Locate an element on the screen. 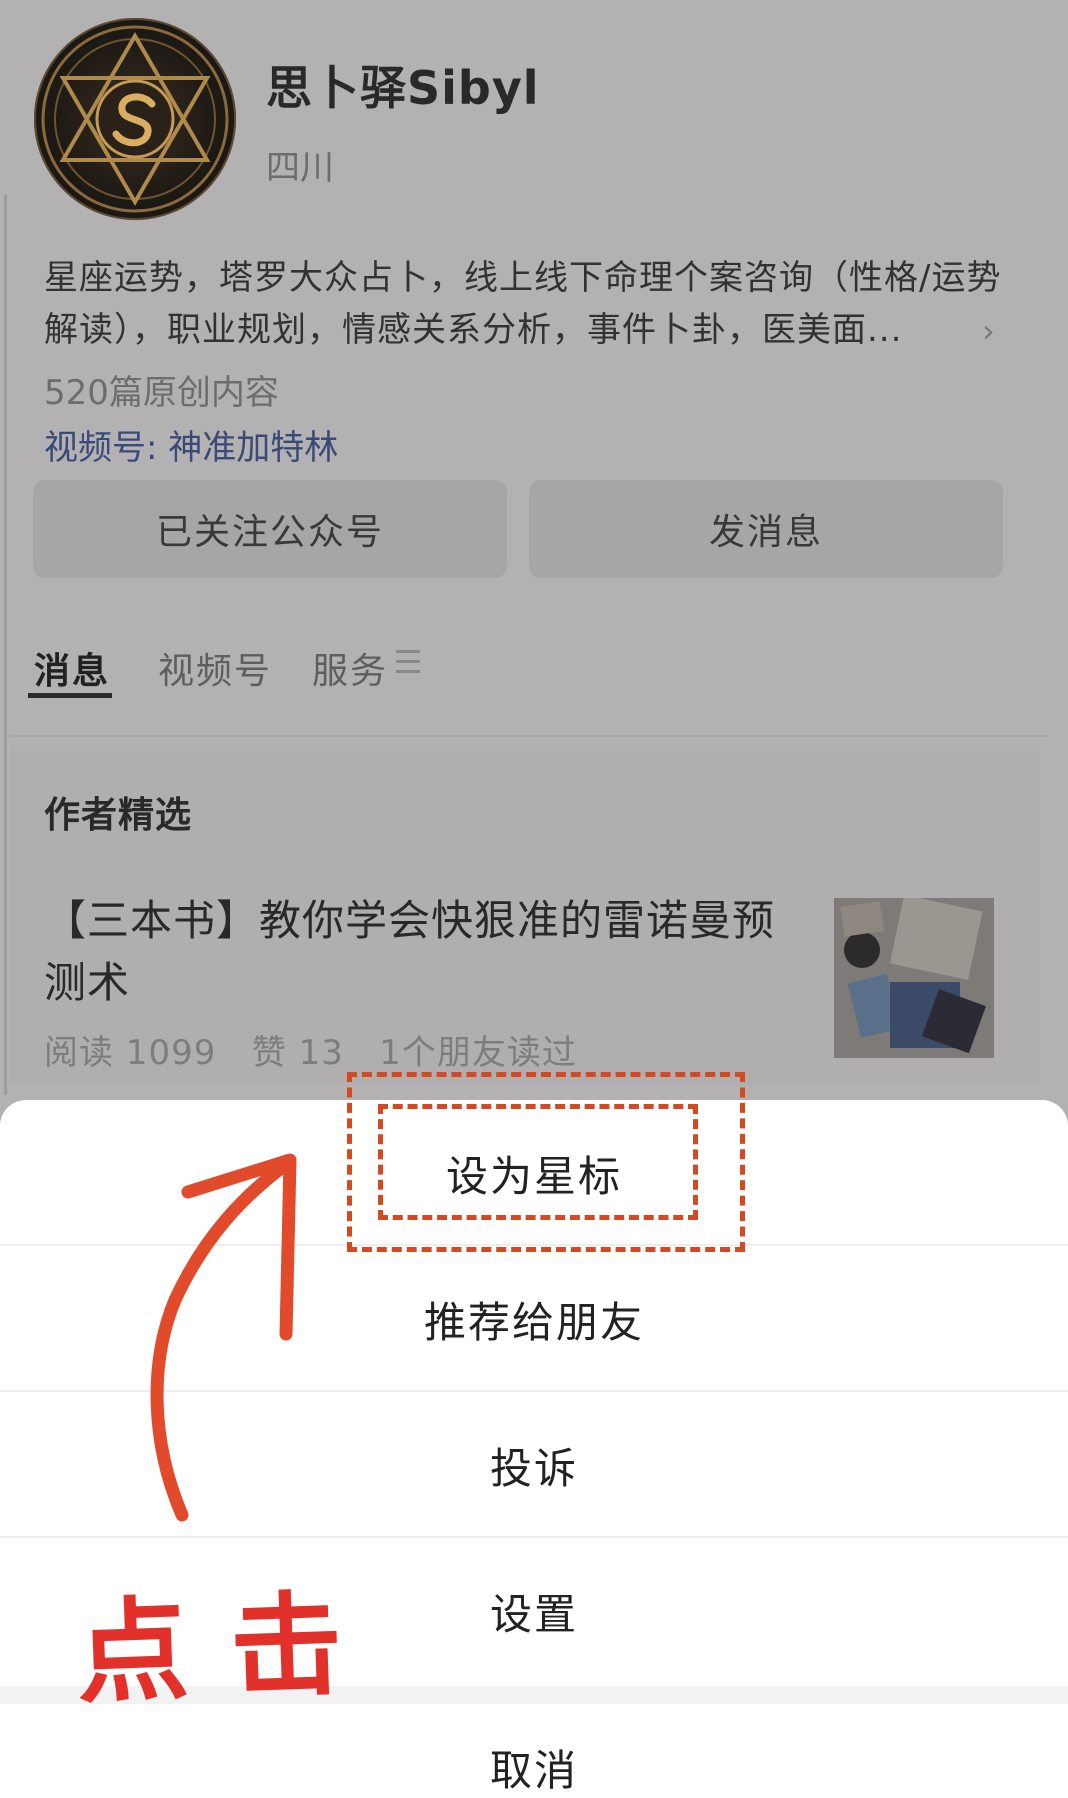 This screenshot has width=1068, height=1798. report-button: 投诉 is located at coordinates (534, 1465).